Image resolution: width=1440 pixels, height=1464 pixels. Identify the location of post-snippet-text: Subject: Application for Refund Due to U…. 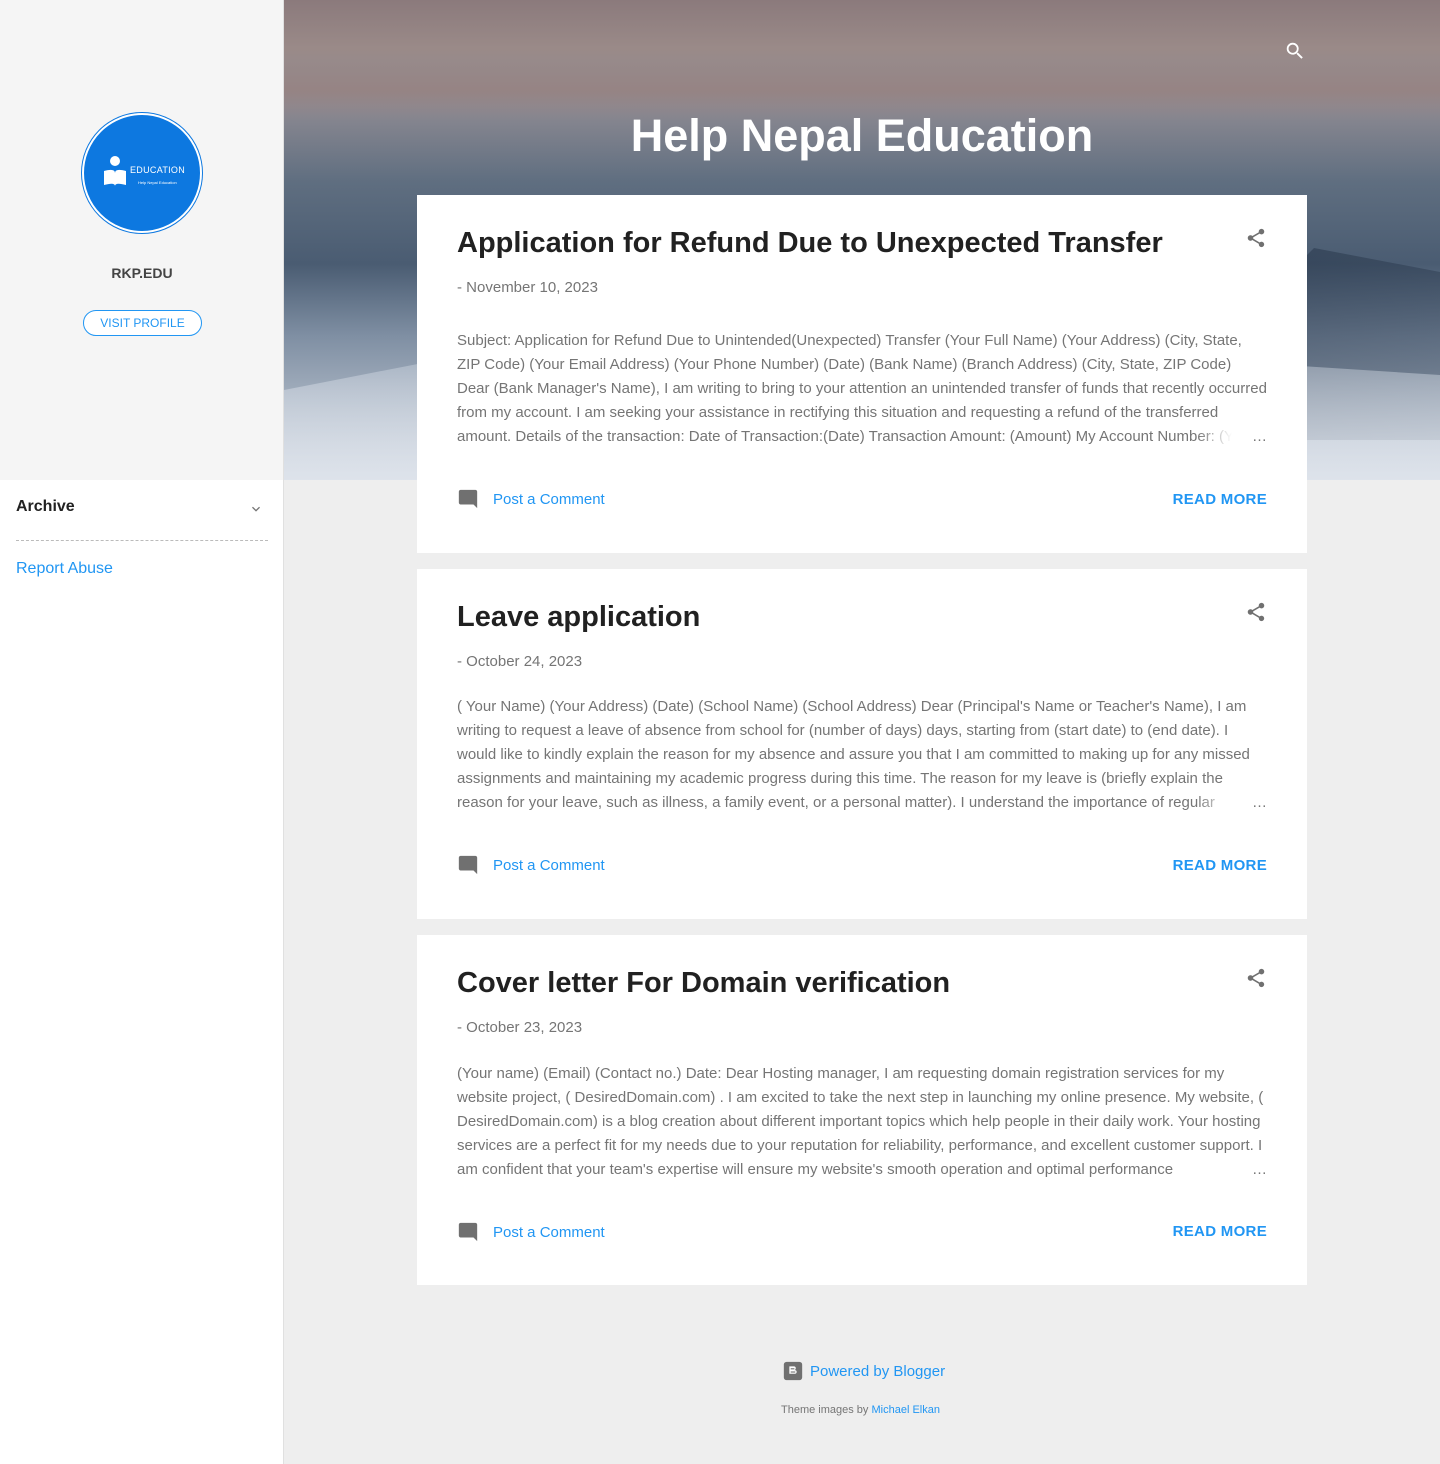
(862, 388).